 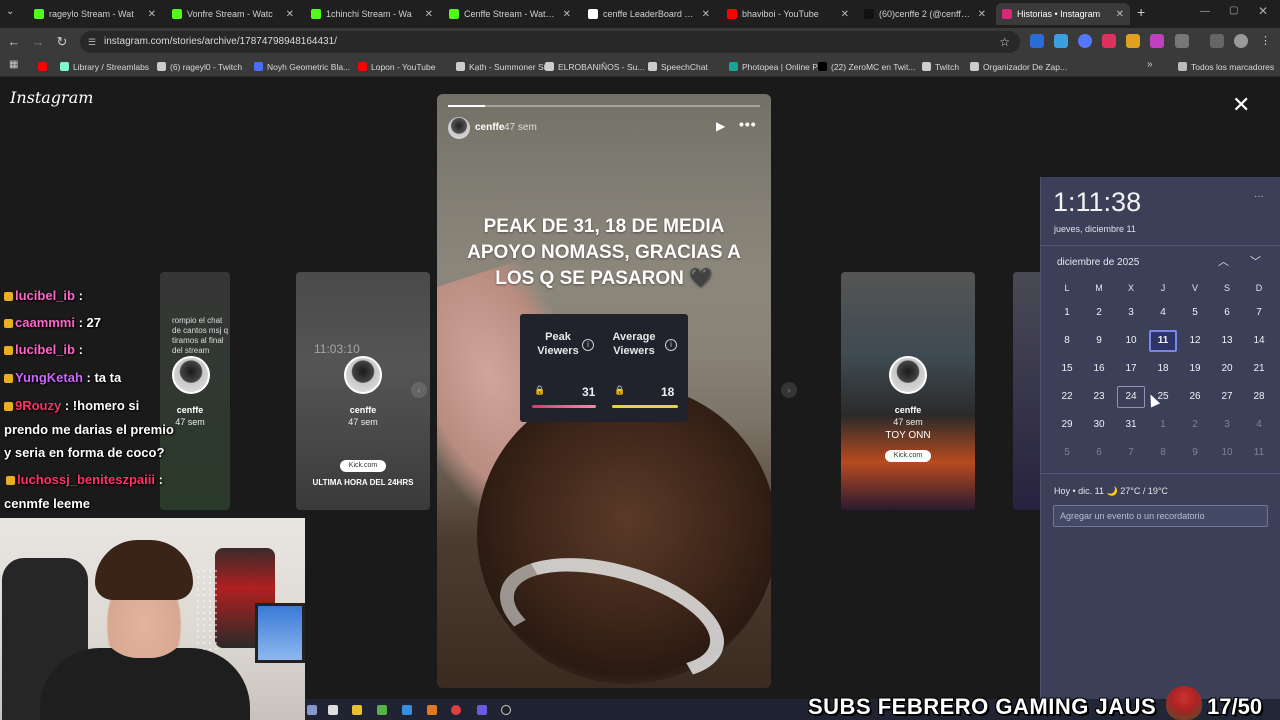 What do you see at coordinates (1141, 12) in the screenshot?
I see `new-tab-button: +` at bounding box center [1141, 12].